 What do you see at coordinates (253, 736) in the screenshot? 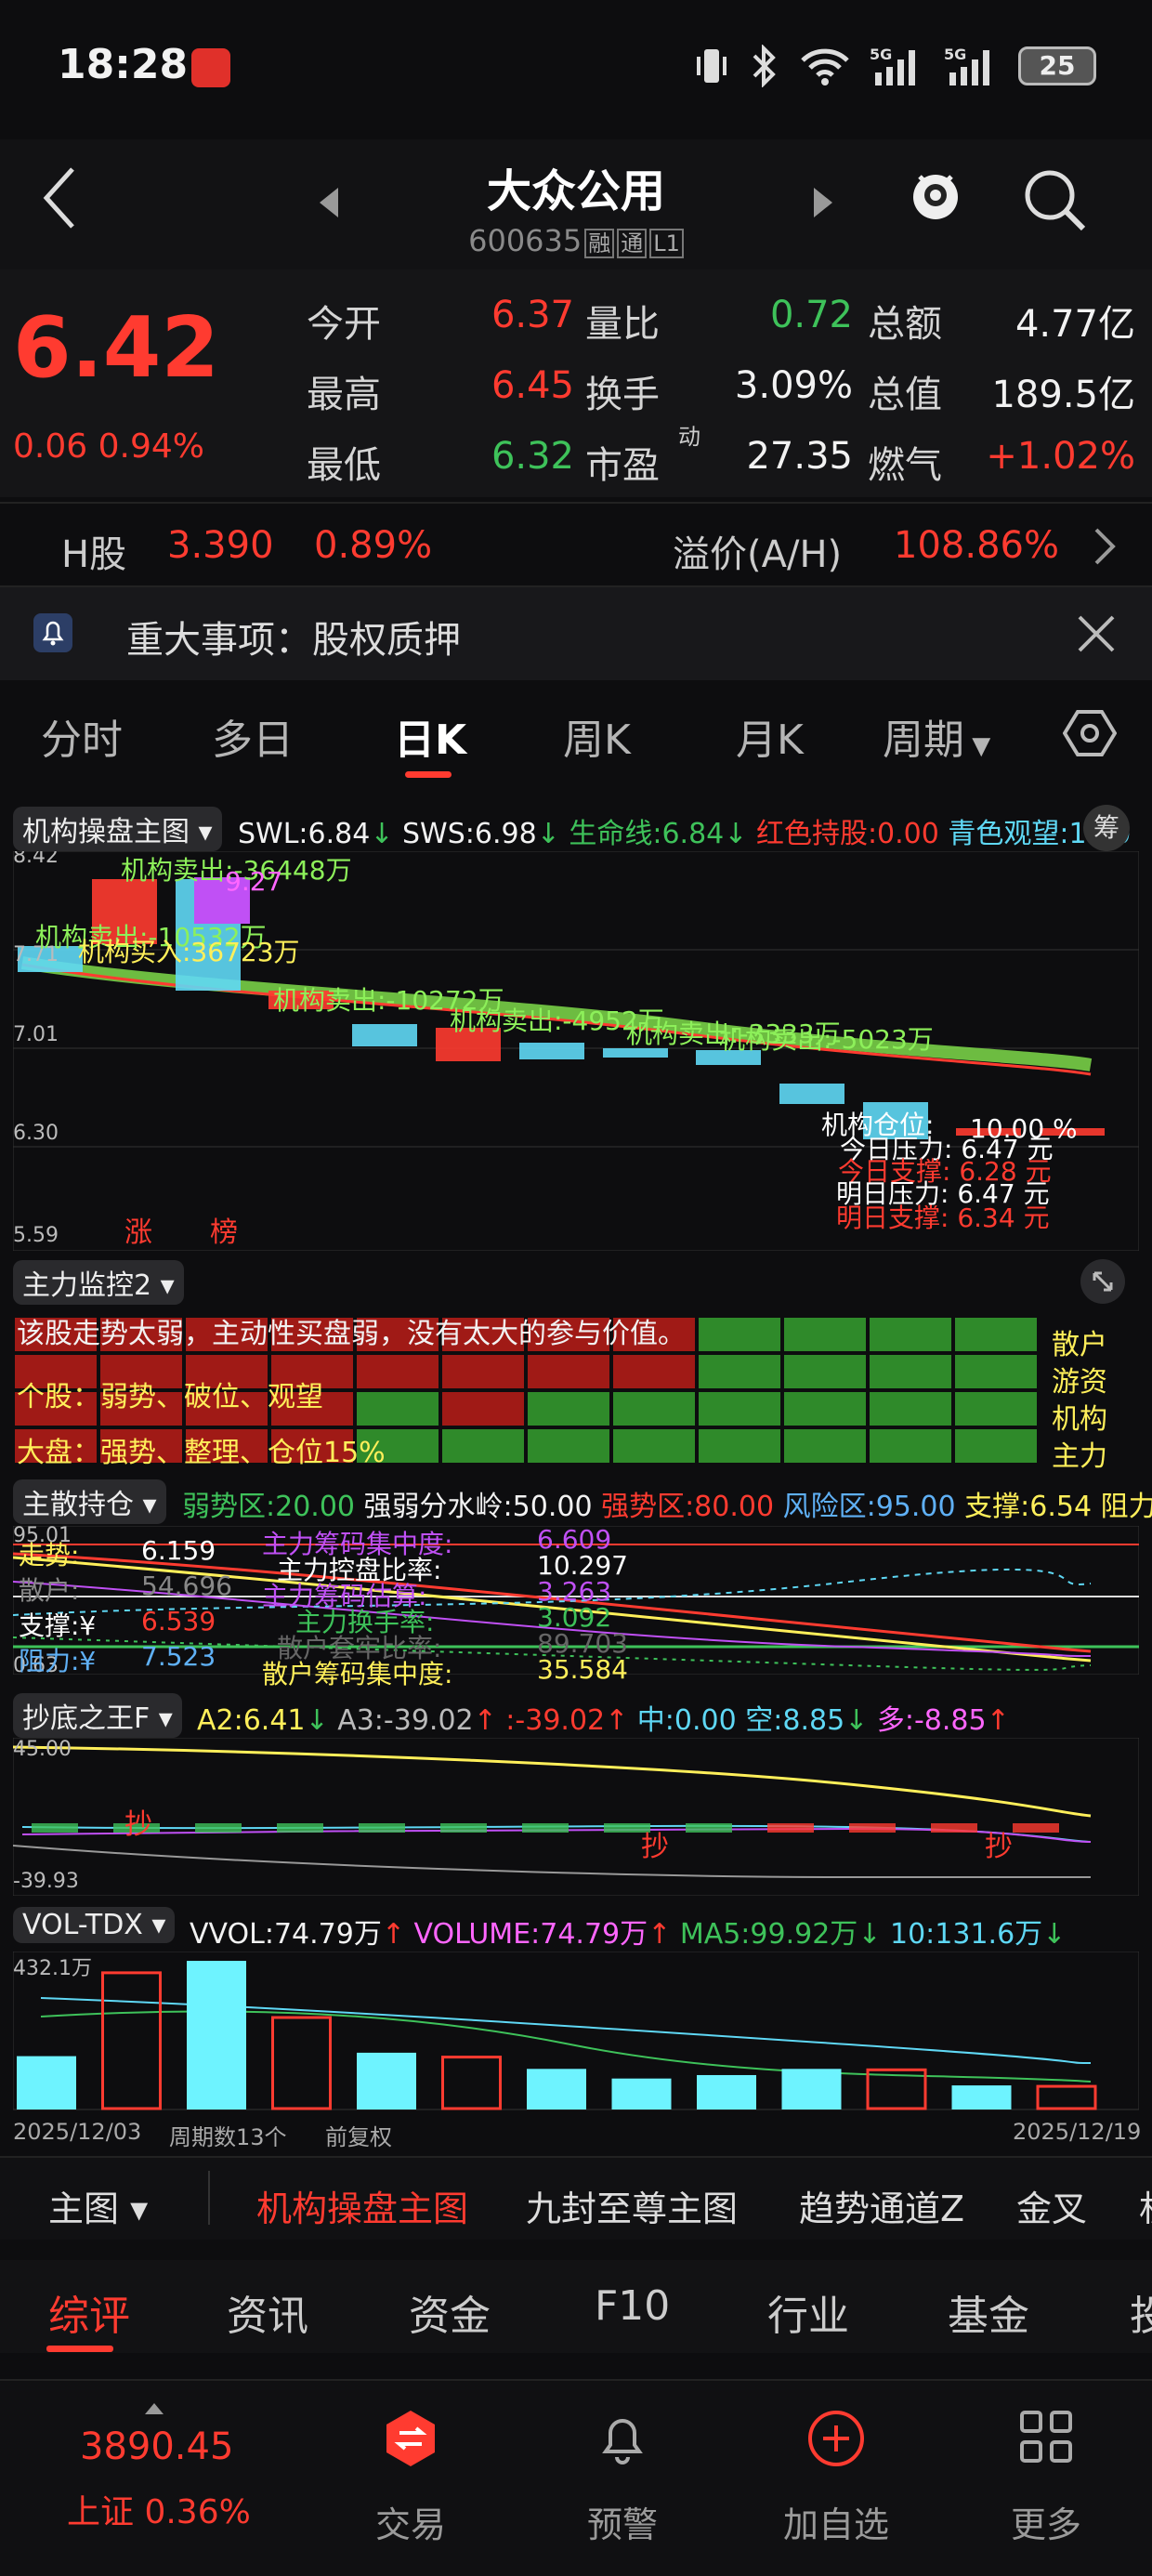
I see `tab-multi-day: 多日` at bounding box center [253, 736].